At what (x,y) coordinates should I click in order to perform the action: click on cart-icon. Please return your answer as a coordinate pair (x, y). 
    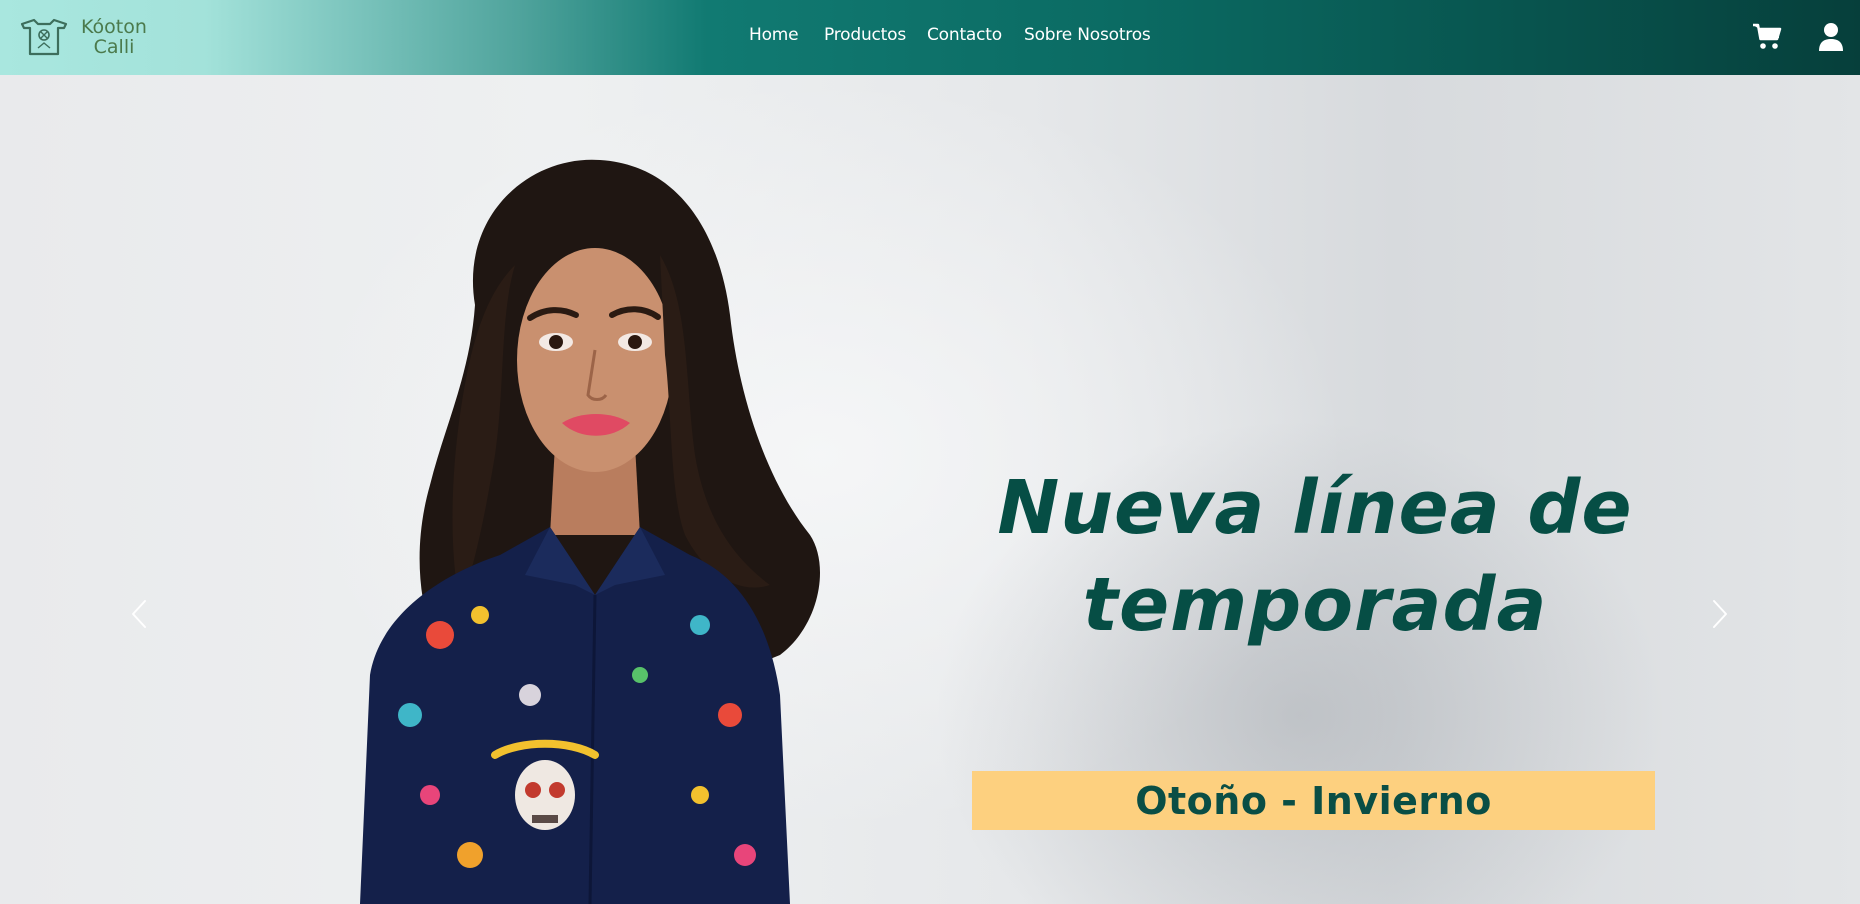
    Looking at the image, I should click on (1767, 37).